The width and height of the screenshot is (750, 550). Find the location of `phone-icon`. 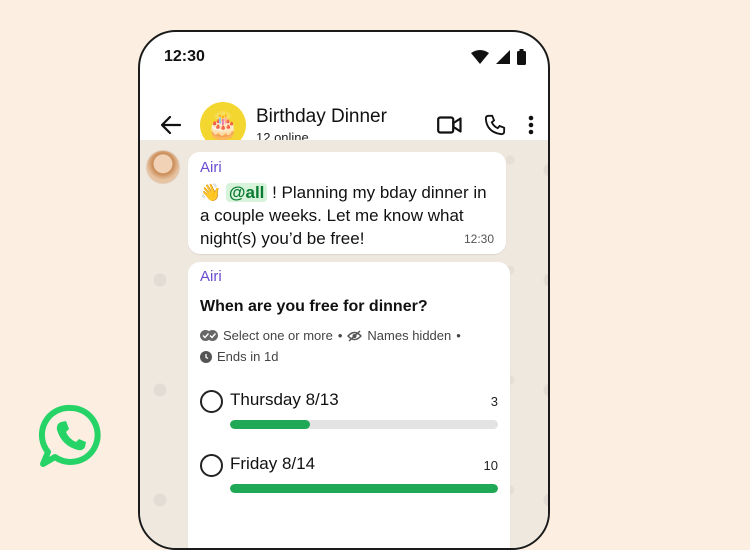

phone-icon is located at coordinates (495, 125).